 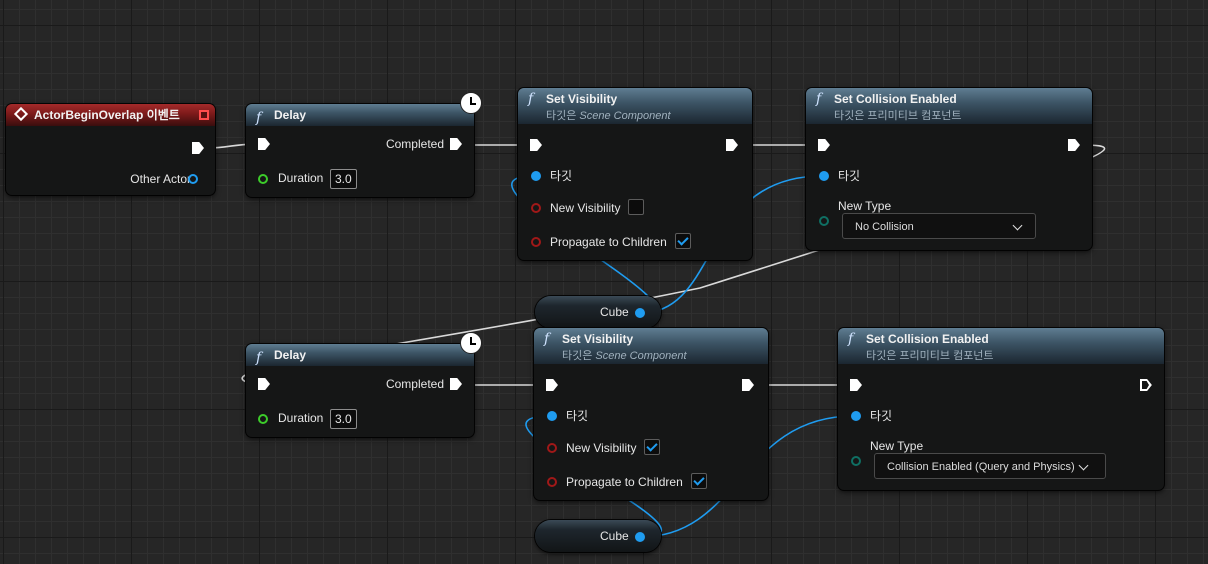 What do you see at coordinates (897, 446) in the screenshot?
I see `set-collision-2-new-type-label: New Type` at bounding box center [897, 446].